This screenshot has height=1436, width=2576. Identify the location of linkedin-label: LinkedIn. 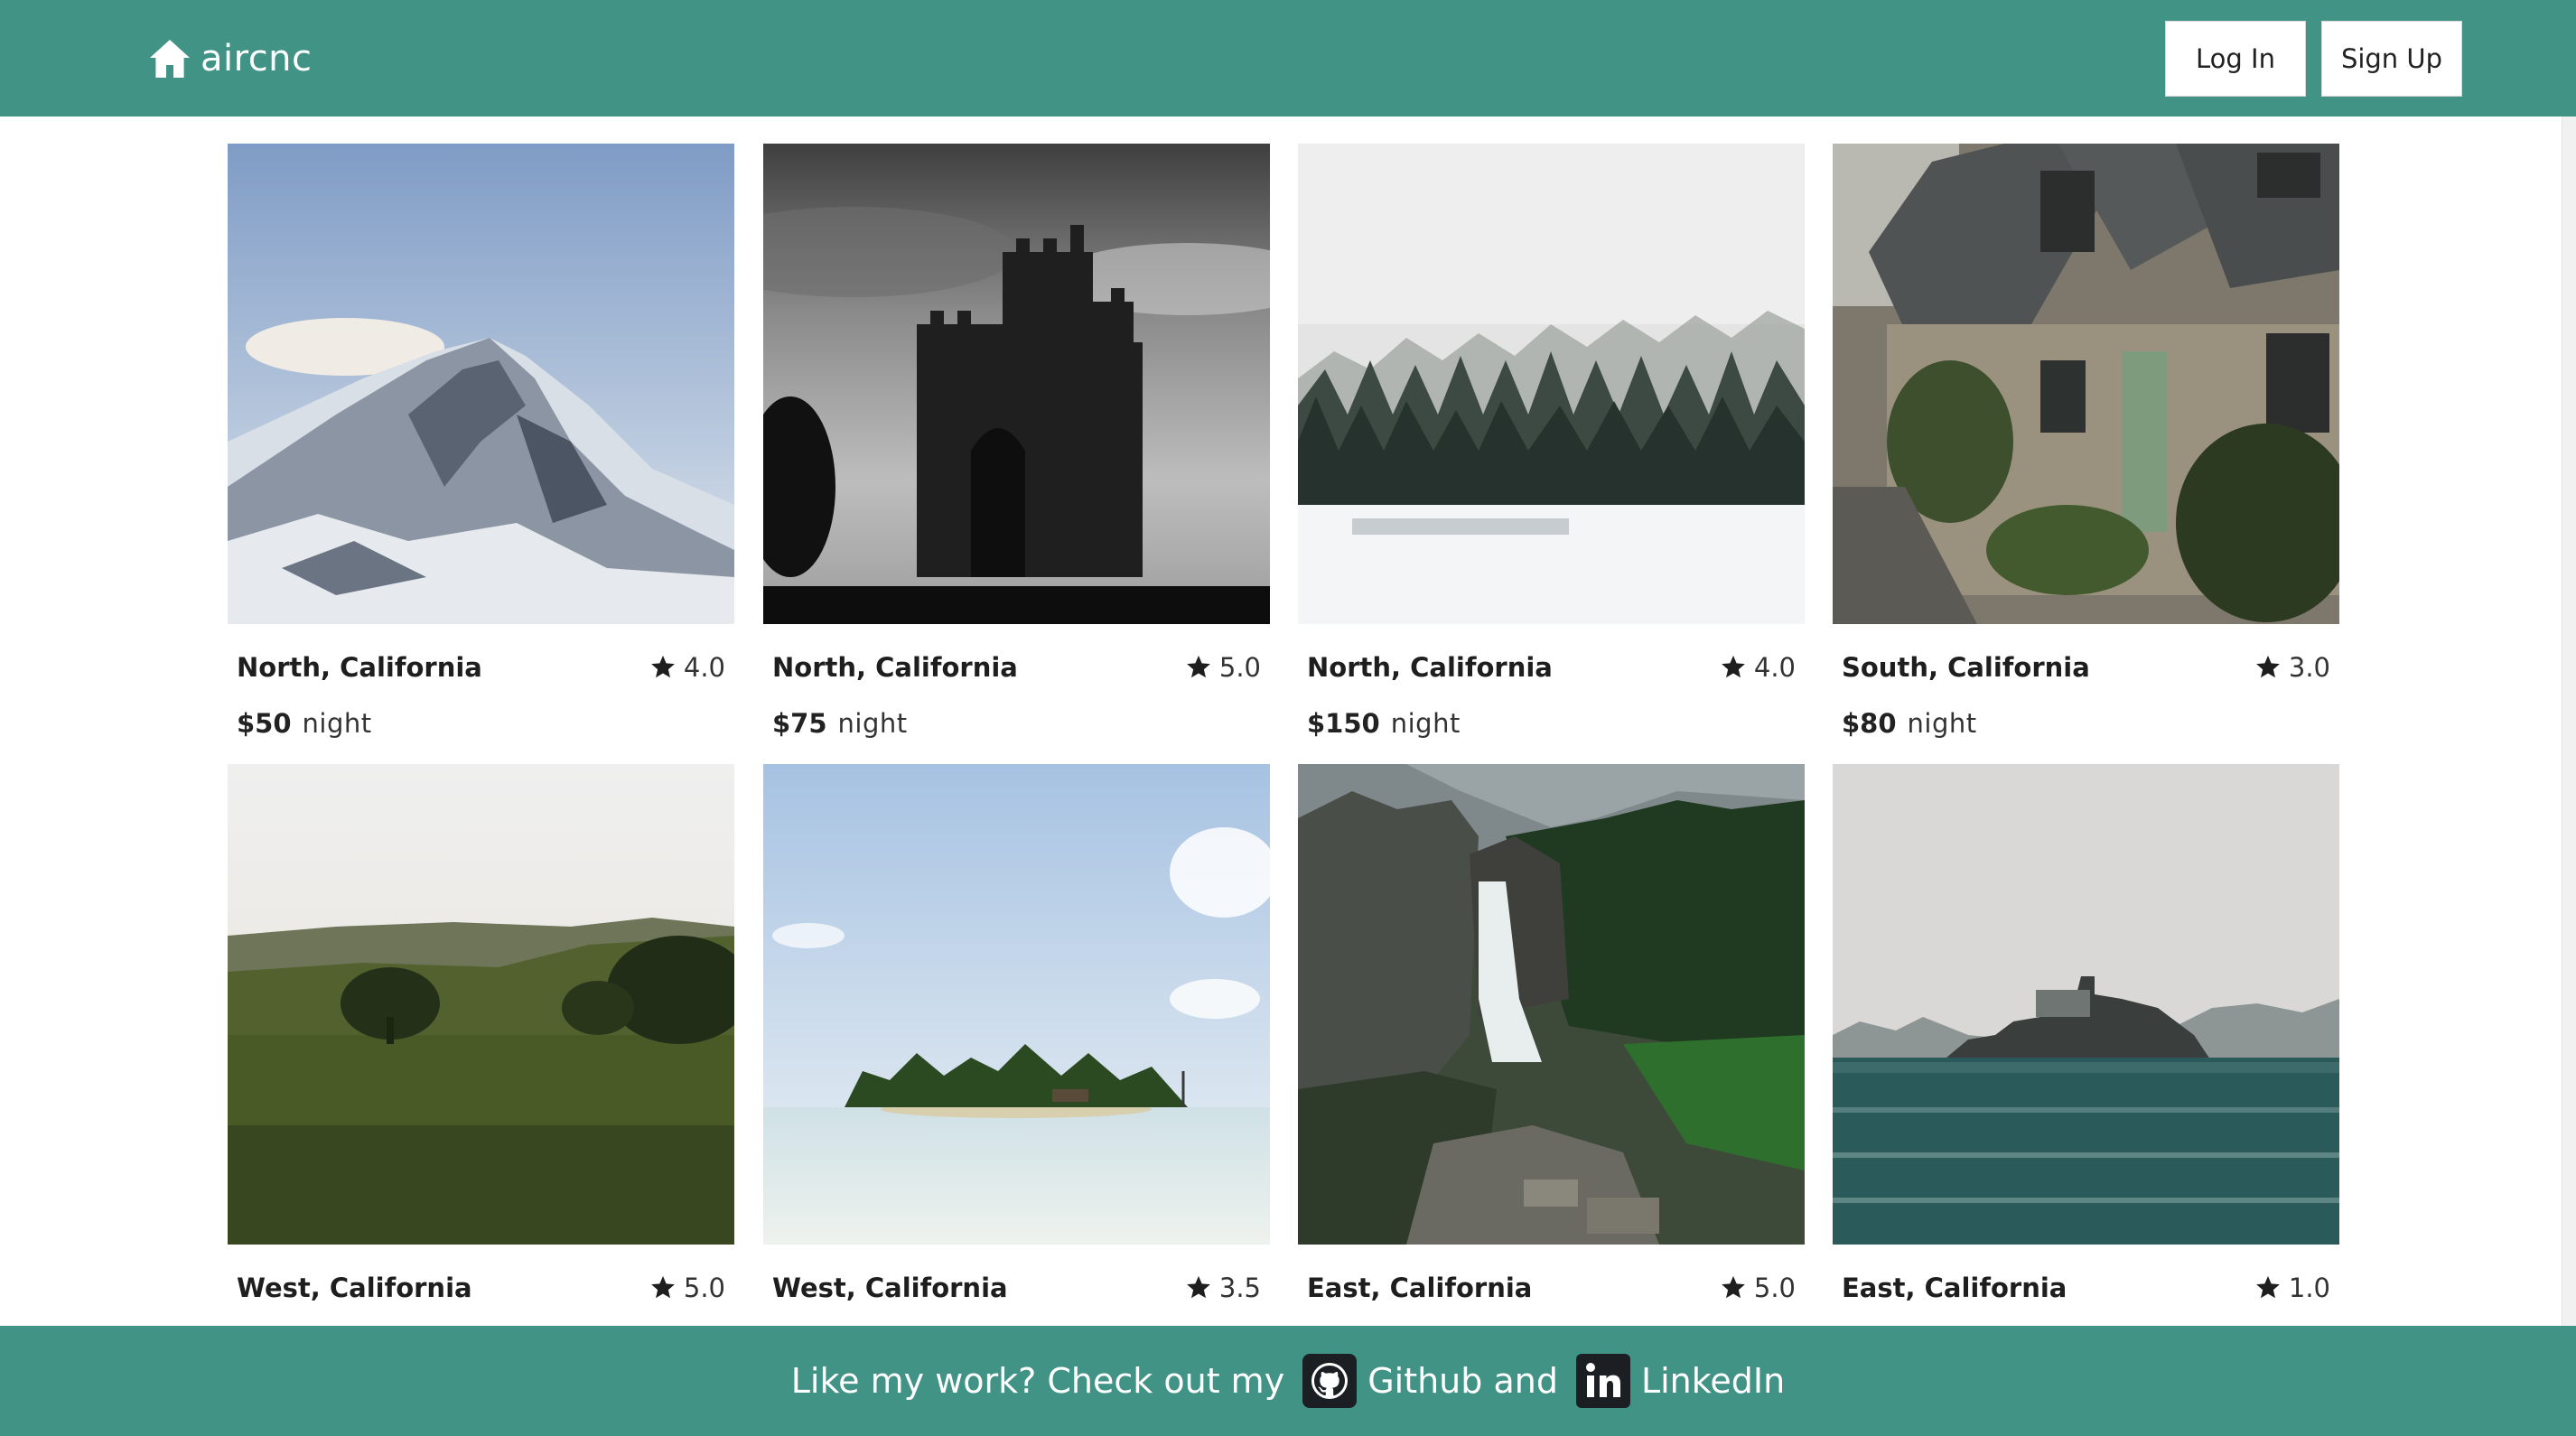
(1713, 1381).